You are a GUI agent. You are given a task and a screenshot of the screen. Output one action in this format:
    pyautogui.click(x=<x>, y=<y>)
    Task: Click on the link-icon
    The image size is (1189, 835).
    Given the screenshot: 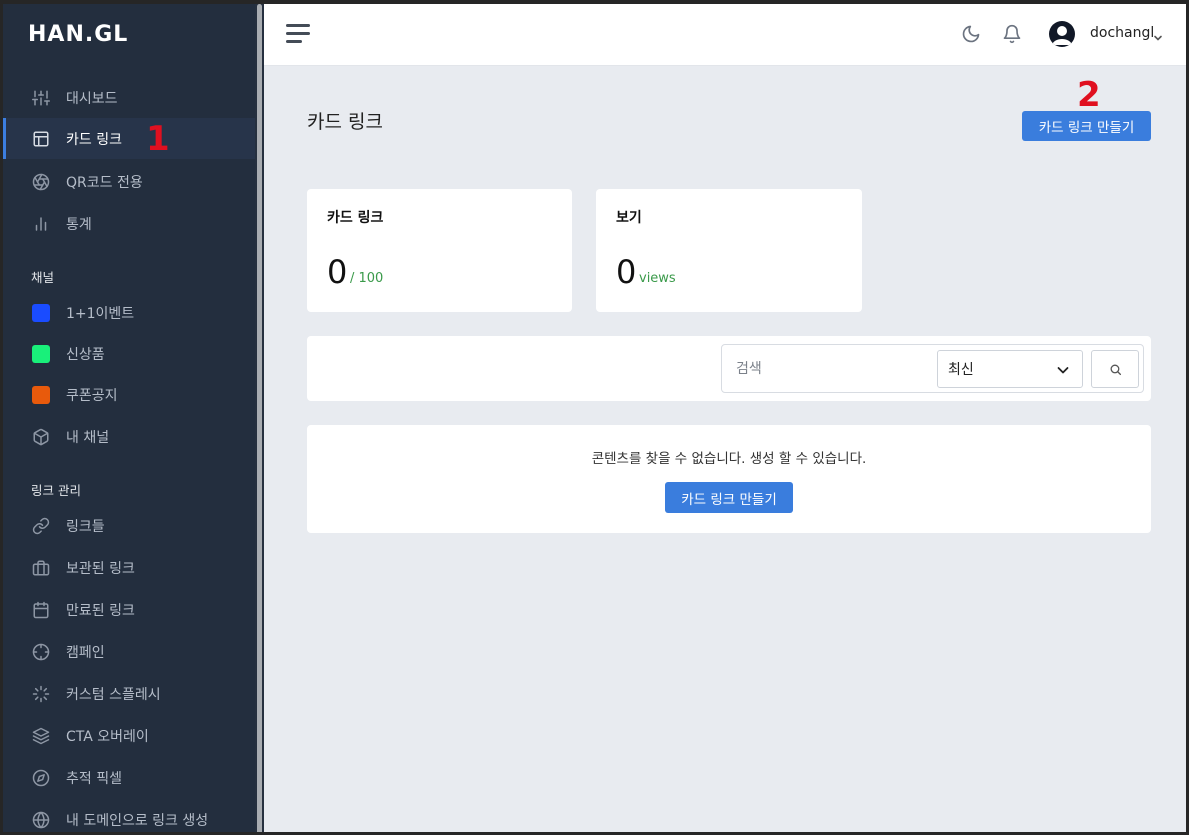 What is the action you would take?
    pyautogui.click(x=41, y=526)
    